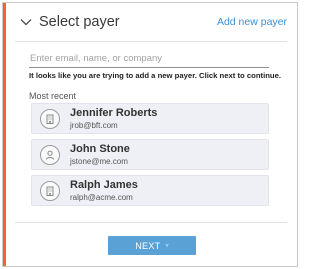 Image resolution: width=320 pixels, height=269 pixels. Describe the element at coordinates (79, 22) in the screenshot. I see `panel-title: Select payer` at that location.